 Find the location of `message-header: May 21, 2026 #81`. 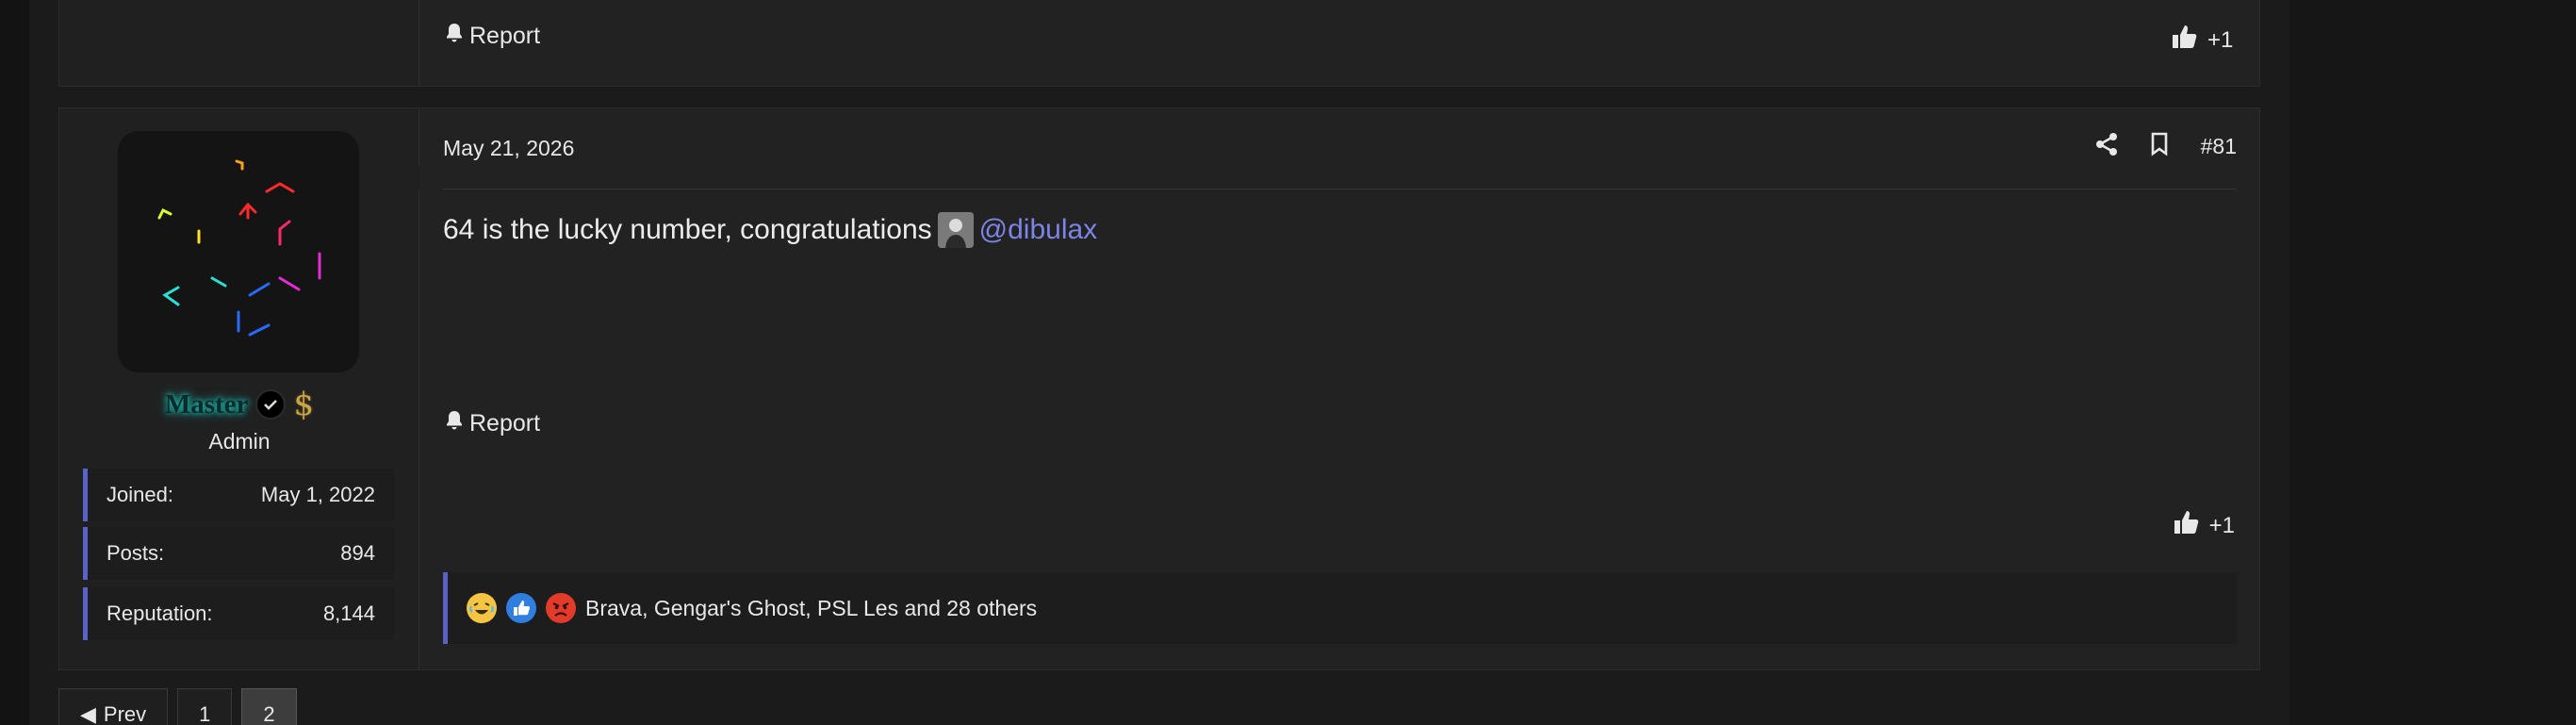

message-header: May 21, 2026 #81 is located at coordinates (1340, 148).